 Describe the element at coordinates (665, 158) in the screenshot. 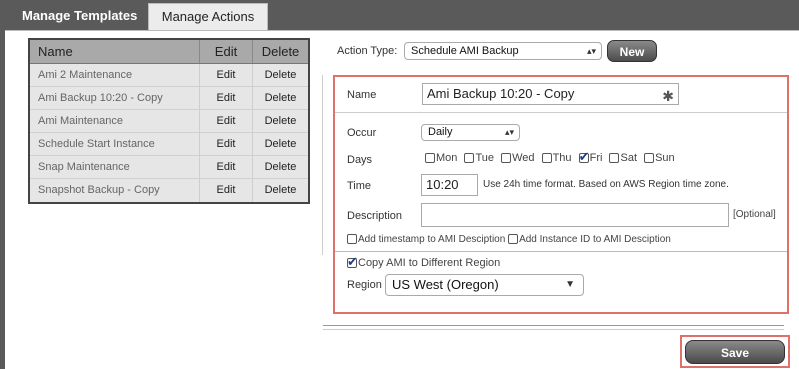

I see `day-label: Sun` at that location.